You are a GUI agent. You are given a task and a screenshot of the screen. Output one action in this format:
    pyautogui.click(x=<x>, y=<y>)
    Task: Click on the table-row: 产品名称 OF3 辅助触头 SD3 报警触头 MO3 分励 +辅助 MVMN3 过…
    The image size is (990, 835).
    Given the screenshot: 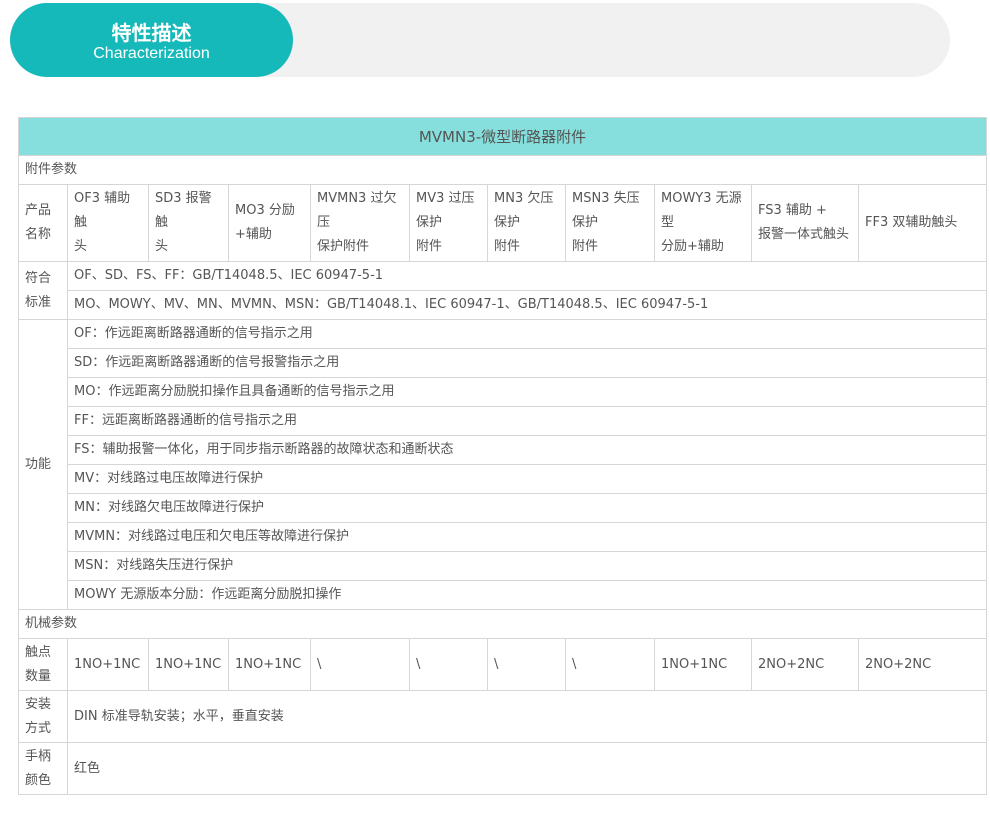 What is the action you would take?
    pyautogui.click(x=503, y=223)
    